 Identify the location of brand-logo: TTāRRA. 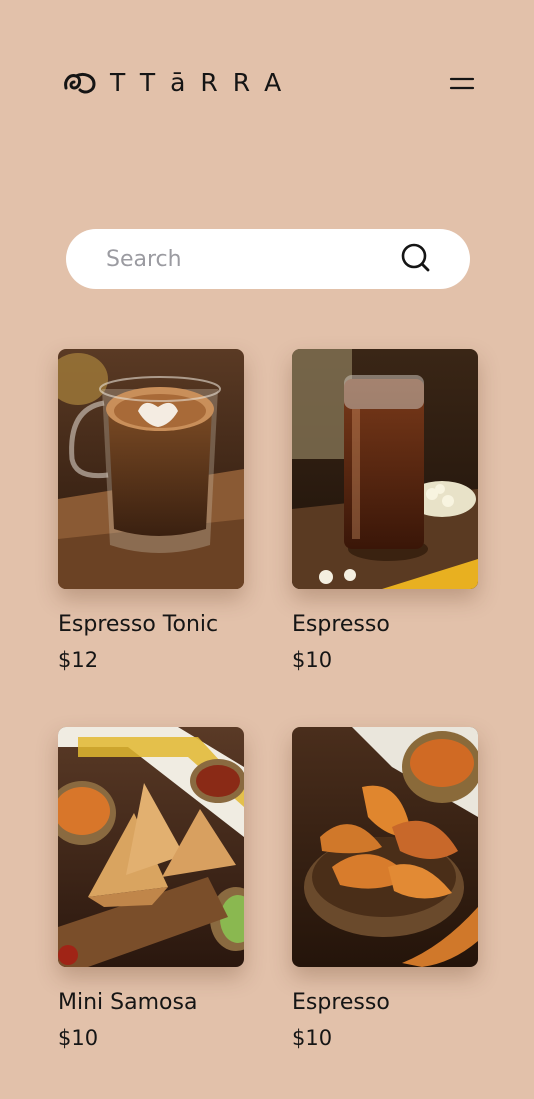
(179, 83).